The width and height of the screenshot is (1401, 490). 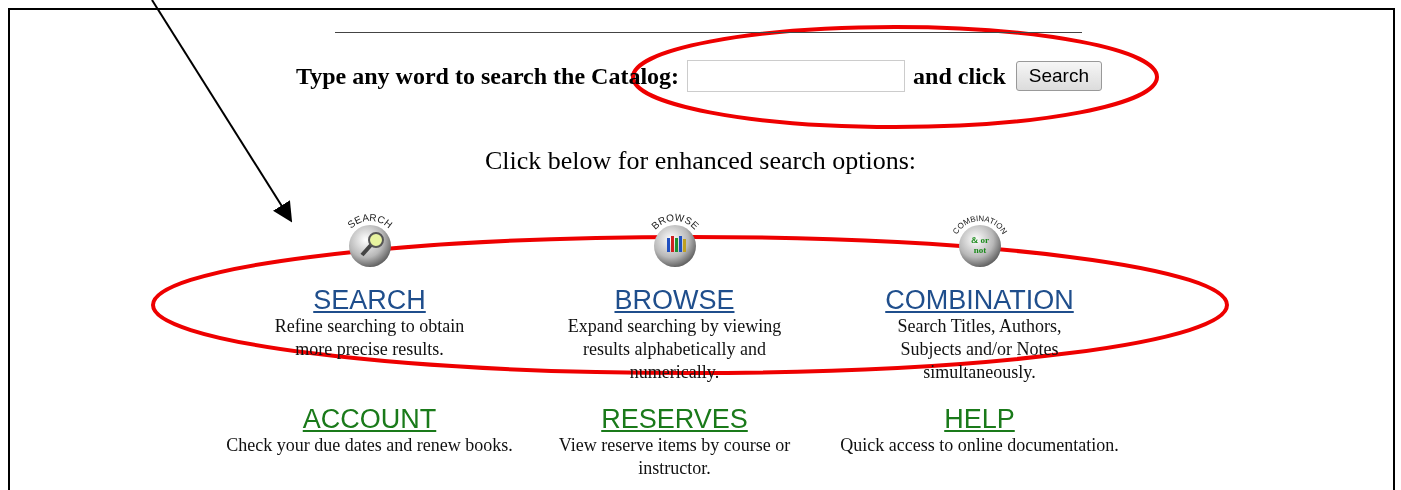 What do you see at coordinates (700, 161) in the screenshot?
I see `options-heading: Click below for enhanced search options:` at bounding box center [700, 161].